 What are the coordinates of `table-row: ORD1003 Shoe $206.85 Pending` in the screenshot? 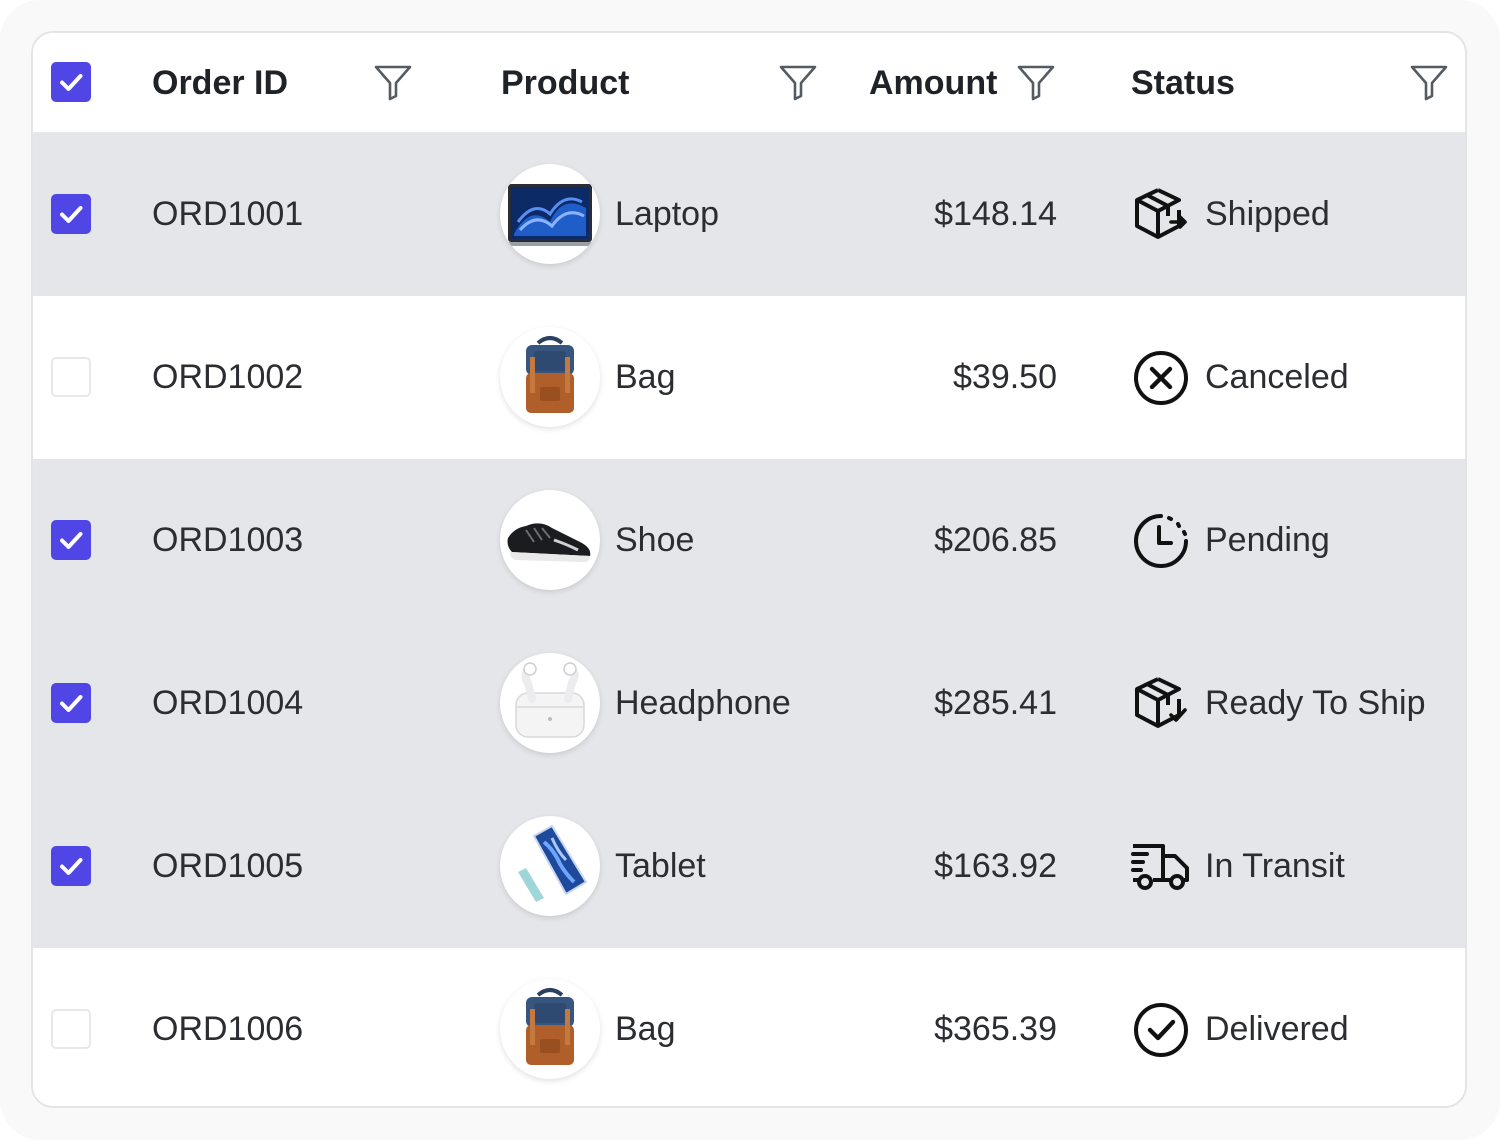 It's located at (749, 540).